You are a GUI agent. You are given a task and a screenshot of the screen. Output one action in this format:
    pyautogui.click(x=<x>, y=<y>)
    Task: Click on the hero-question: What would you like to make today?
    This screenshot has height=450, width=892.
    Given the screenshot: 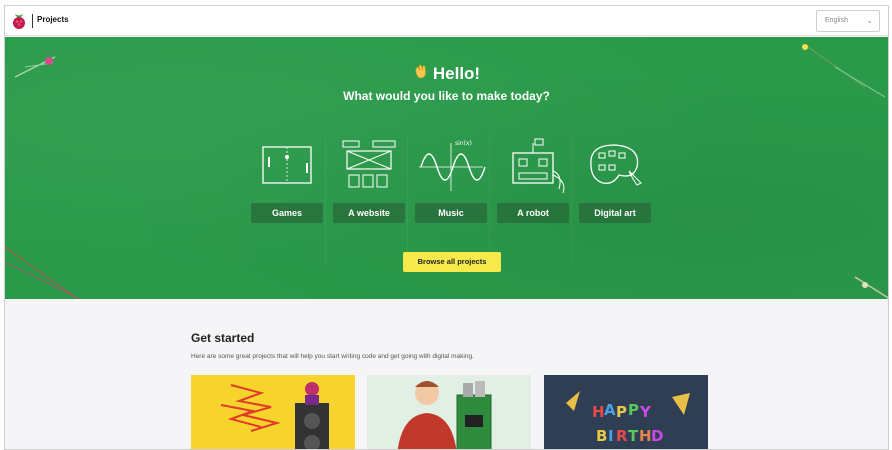 What is the action you would take?
    pyautogui.click(x=446, y=96)
    